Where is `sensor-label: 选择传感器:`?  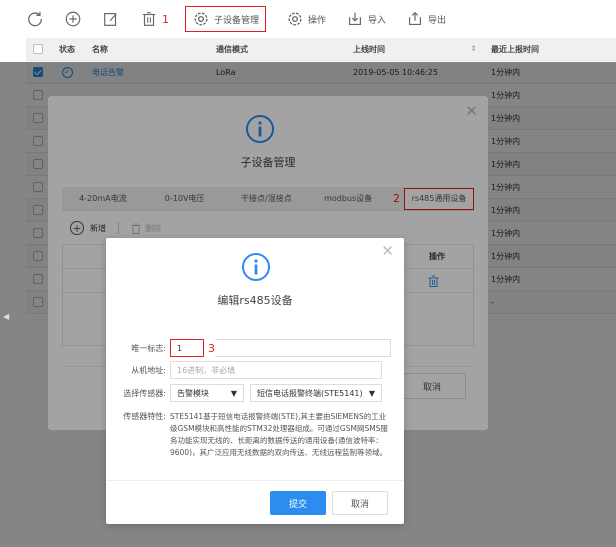 sensor-label: 选择传感器: is located at coordinates (144, 393).